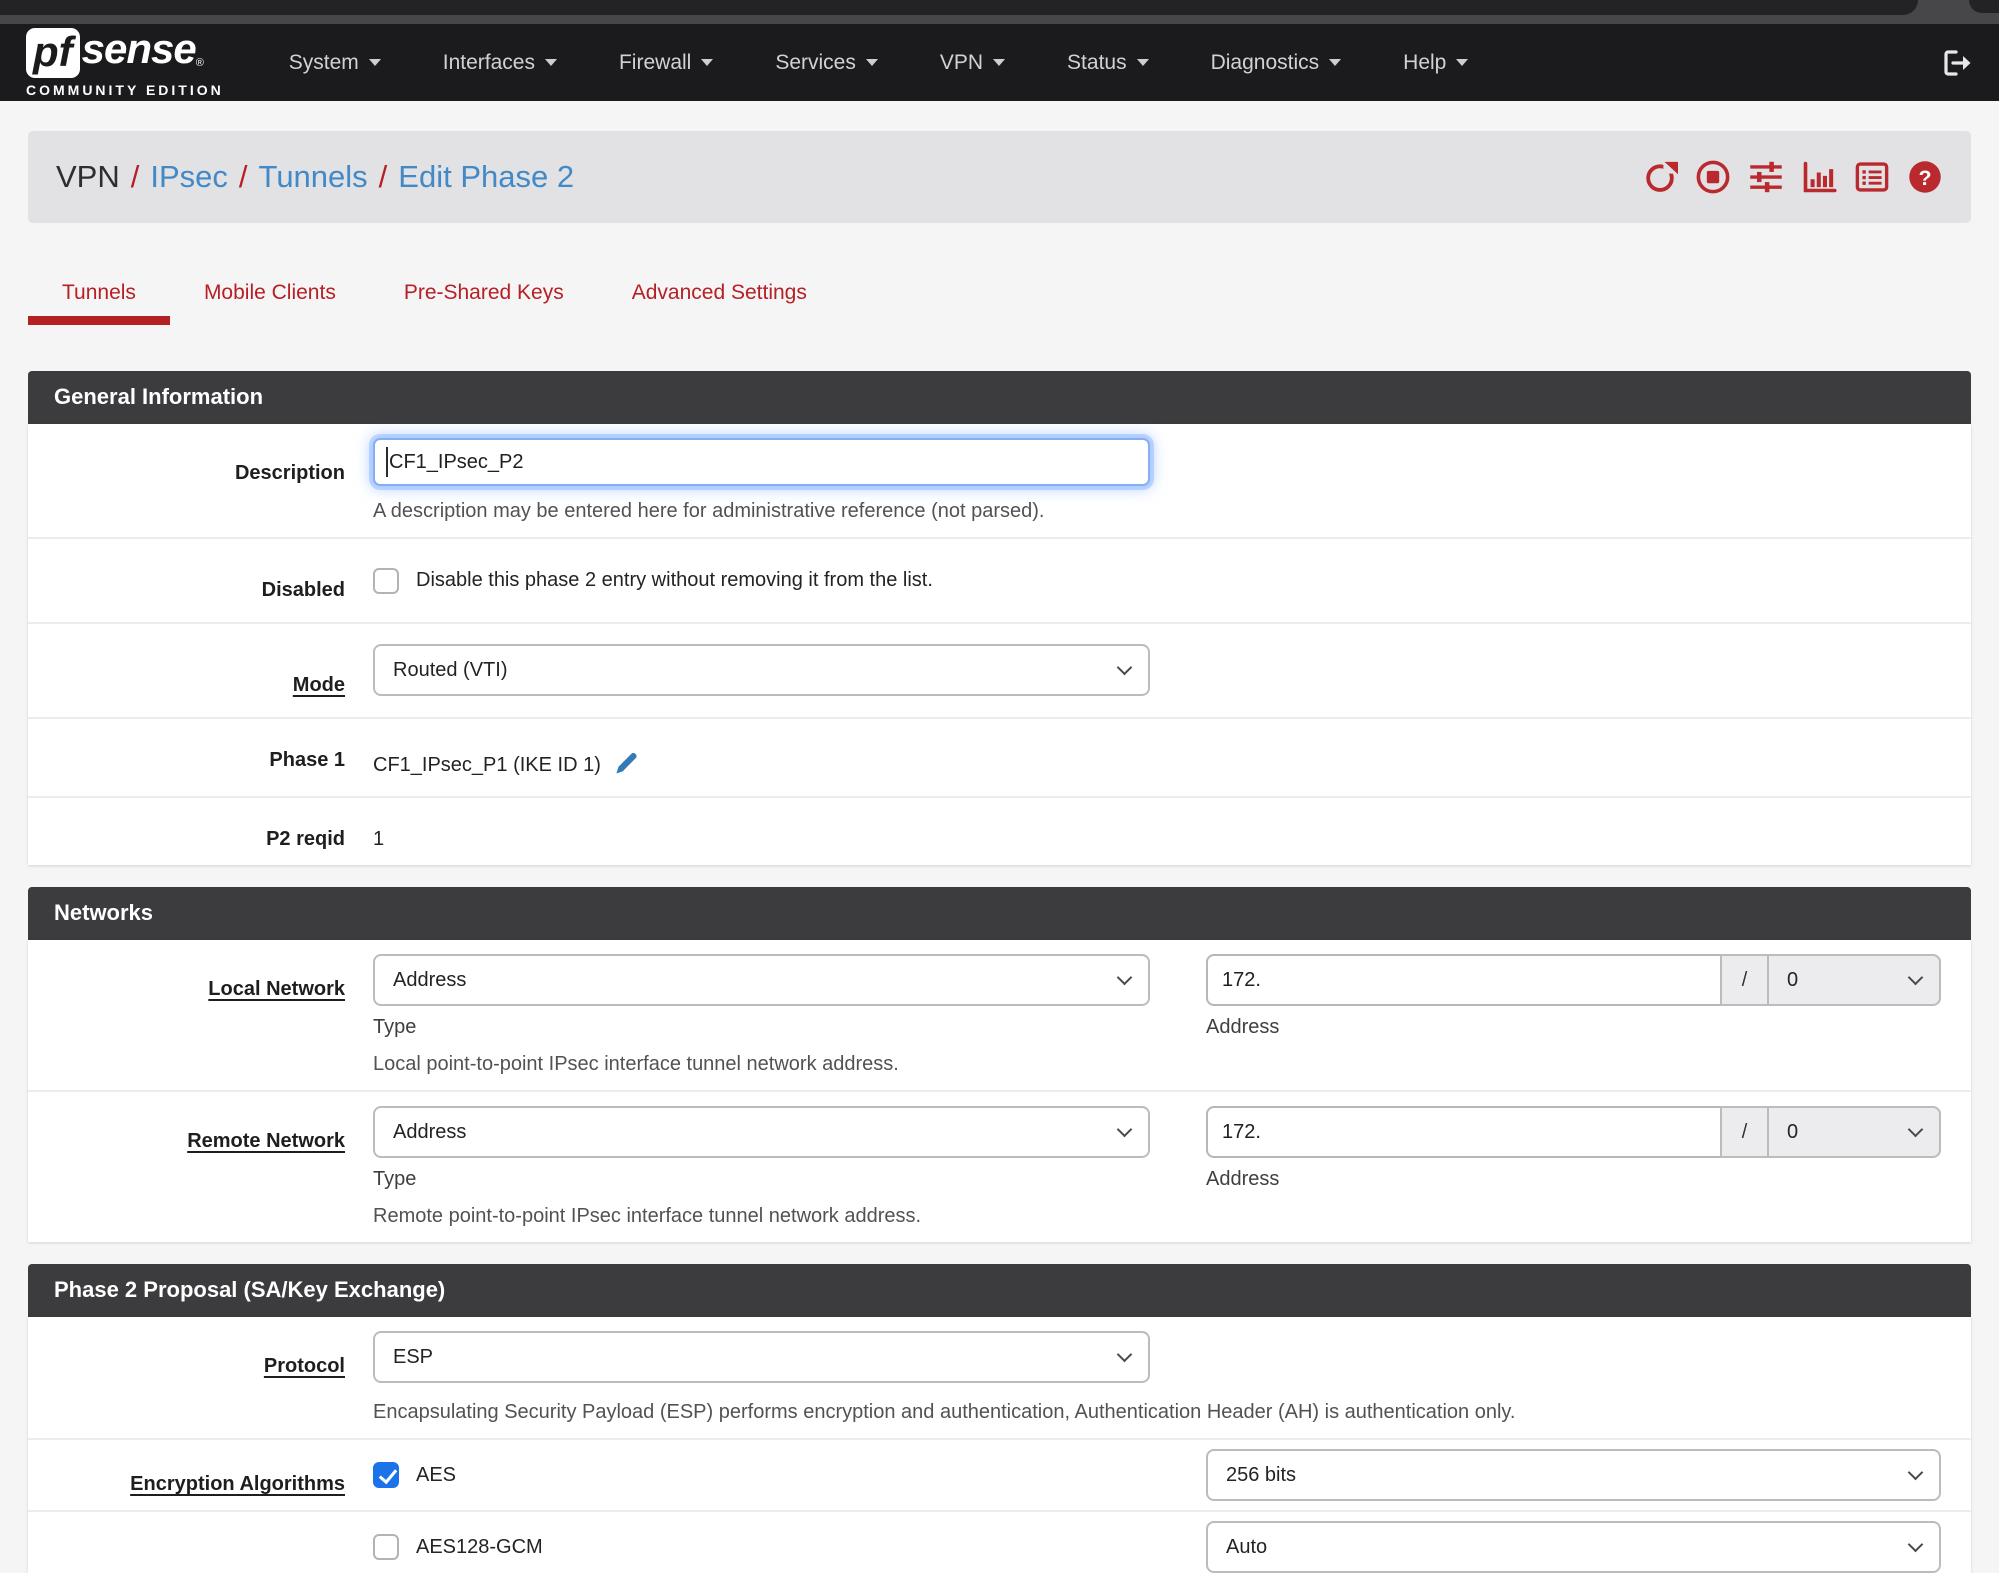  What do you see at coordinates (1766, 177) in the screenshot?
I see `sliders-icon` at bounding box center [1766, 177].